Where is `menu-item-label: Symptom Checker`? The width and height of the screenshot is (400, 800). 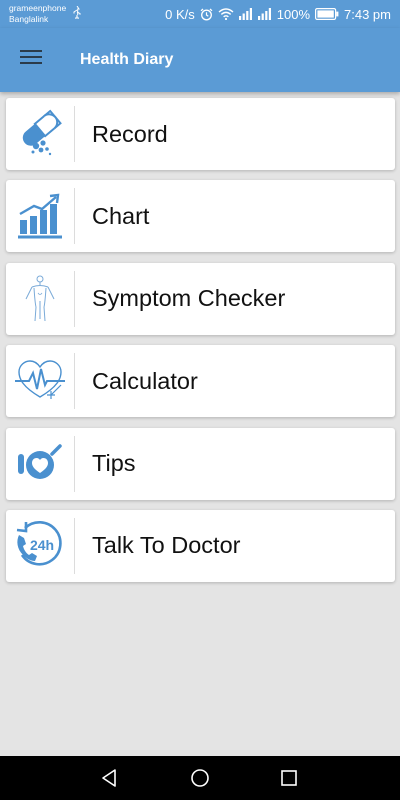
menu-item-label: Symptom Checker is located at coordinates (189, 298).